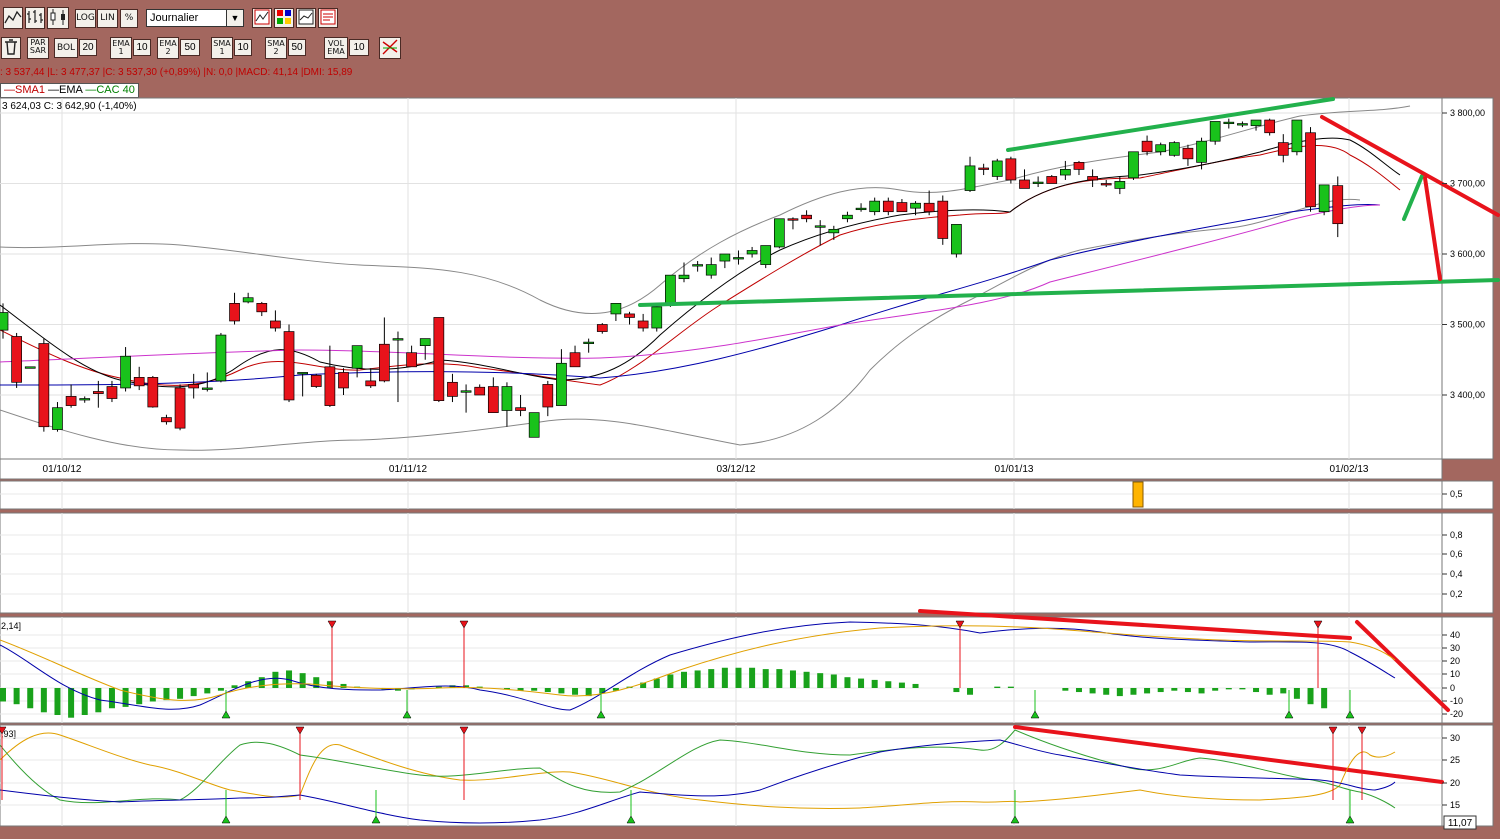  Describe the element at coordinates (1467, 184) in the screenshot. I see `price-tick-label: 3 700,00` at that location.